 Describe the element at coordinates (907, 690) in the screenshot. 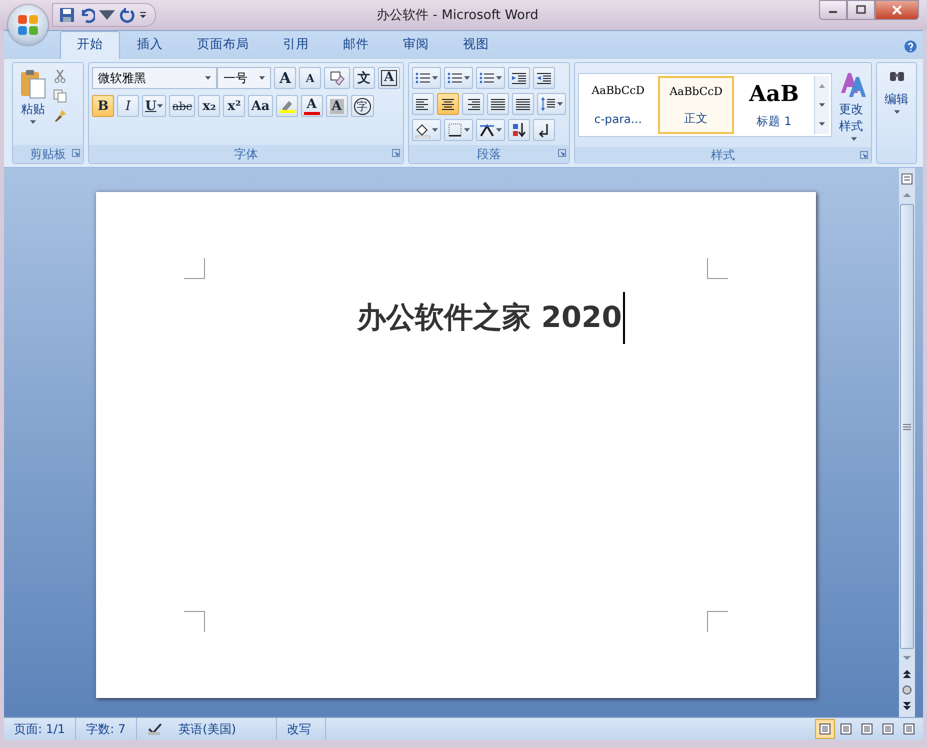

I see `browse-object-icon` at that location.